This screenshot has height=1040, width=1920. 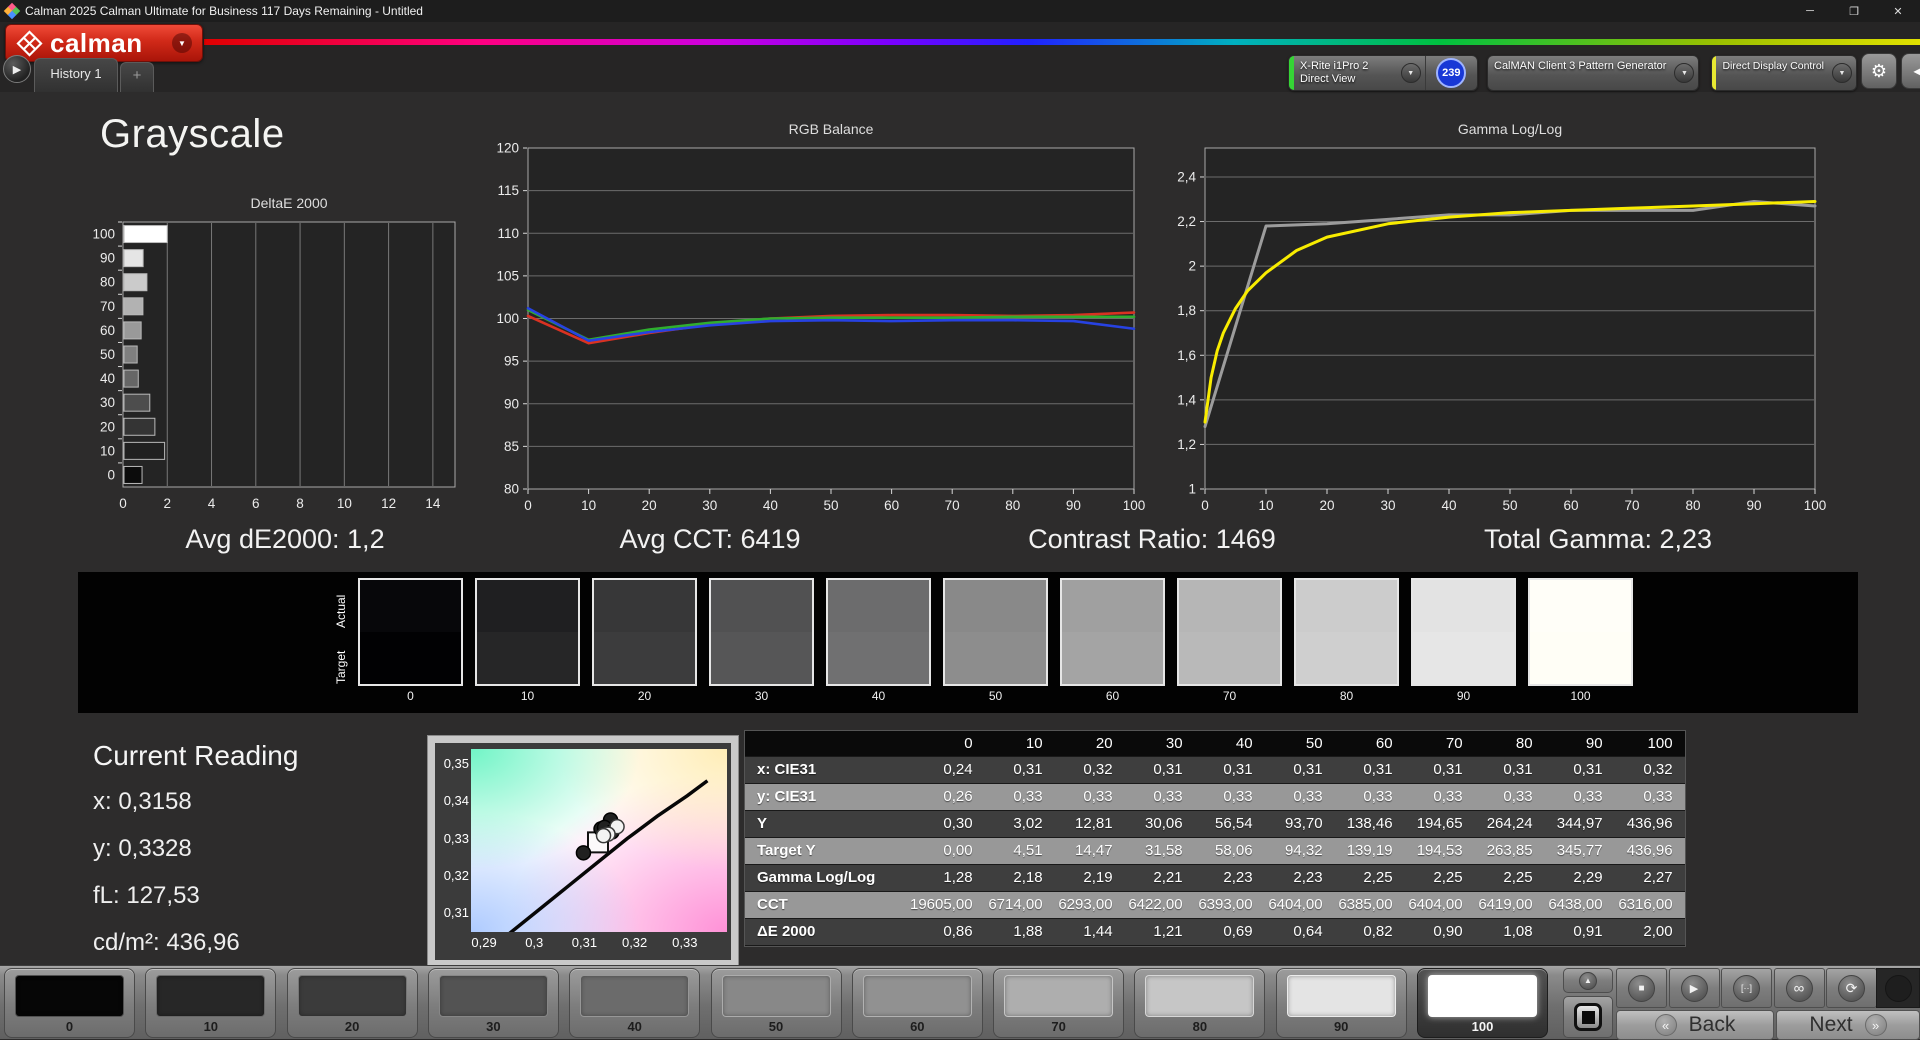 I want to click on back-button: « Back, so click(x=1695, y=1025).